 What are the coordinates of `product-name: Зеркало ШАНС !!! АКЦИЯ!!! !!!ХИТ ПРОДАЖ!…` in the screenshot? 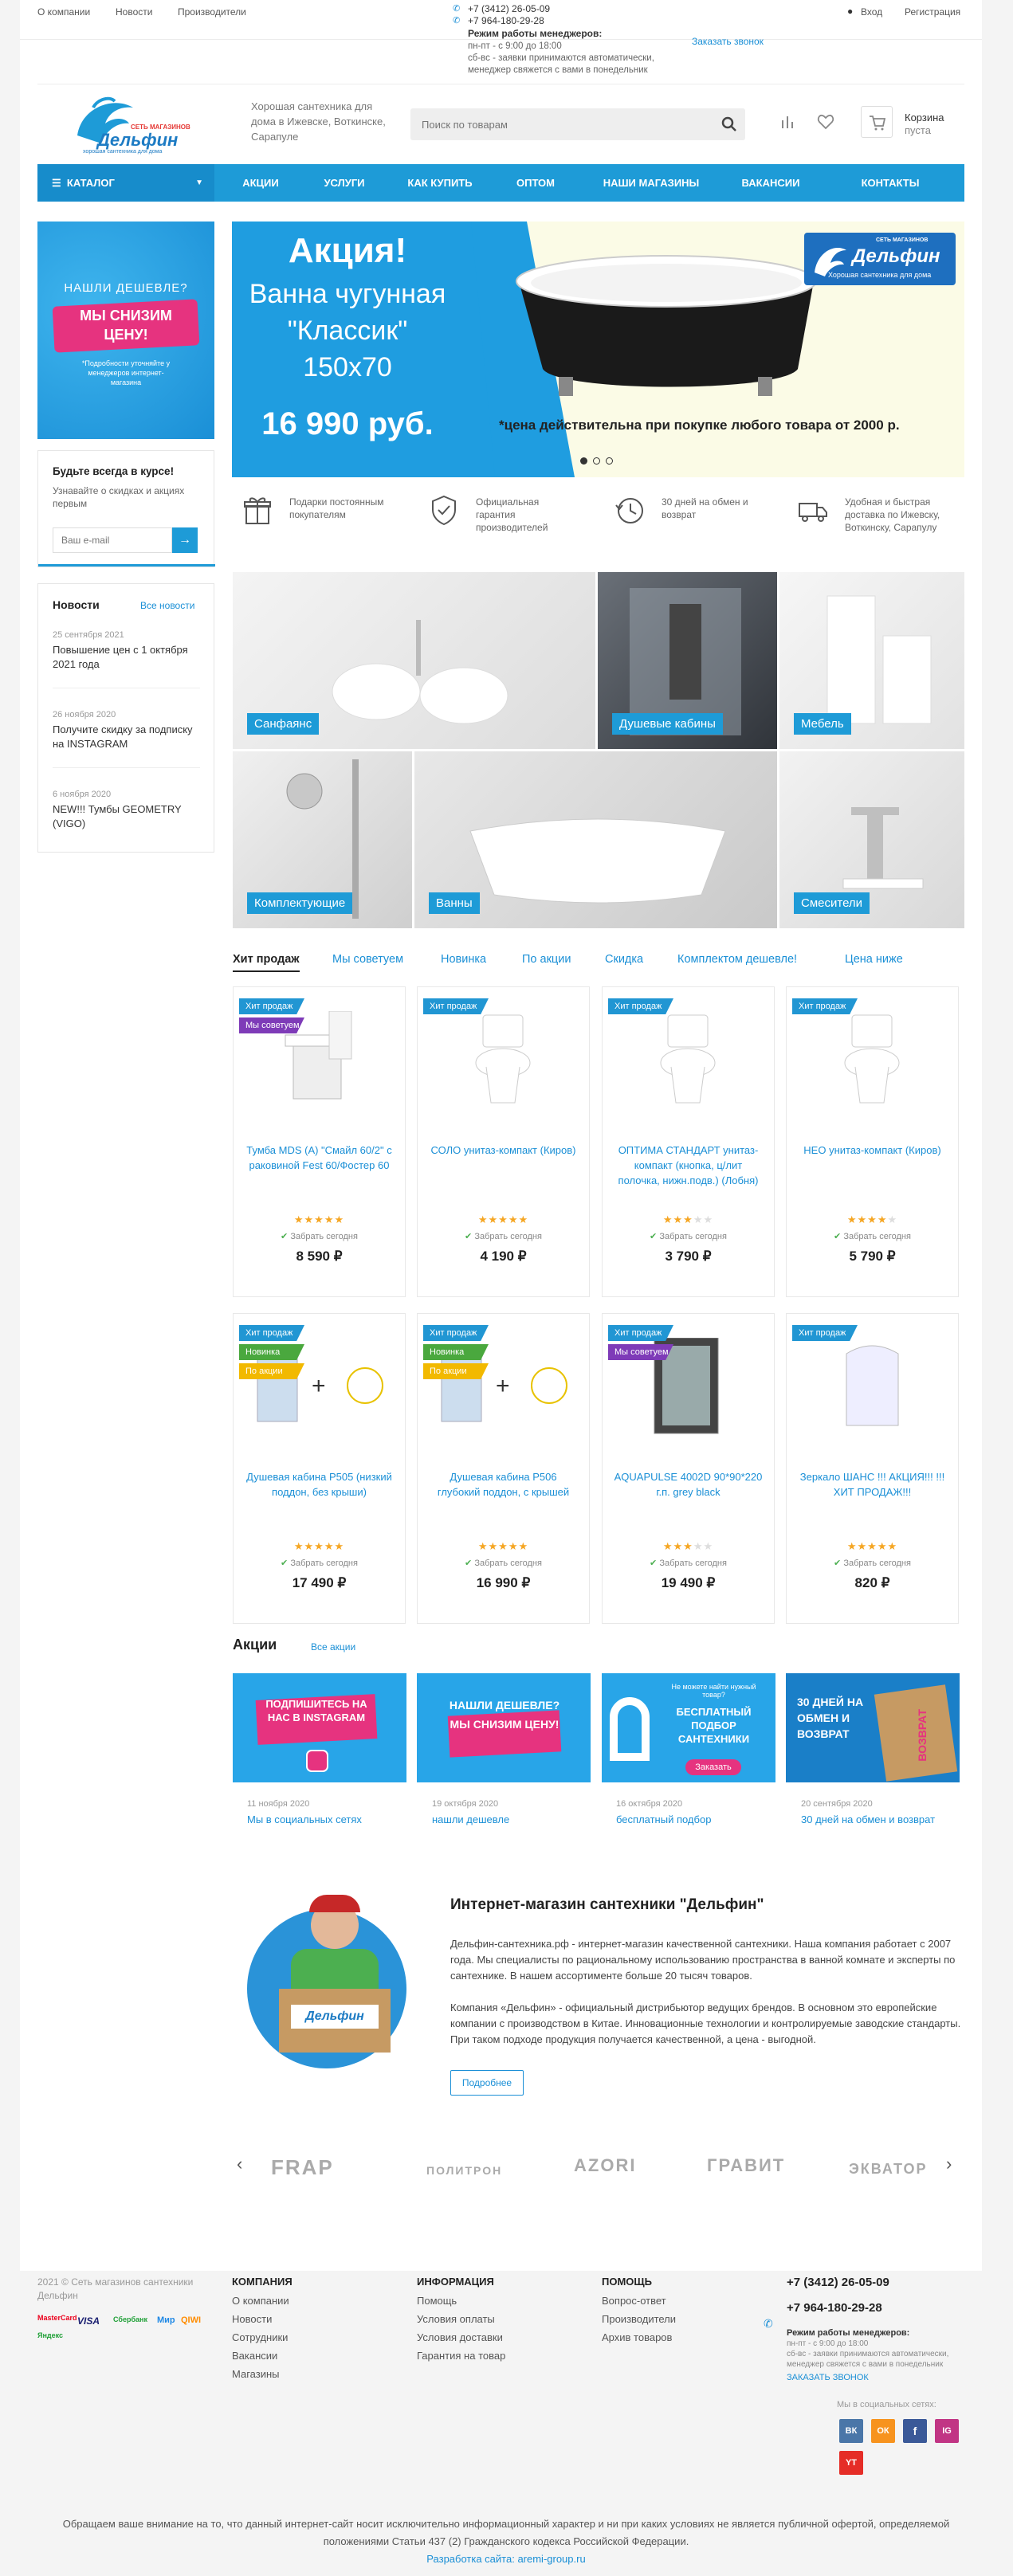 It's located at (872, 1484).